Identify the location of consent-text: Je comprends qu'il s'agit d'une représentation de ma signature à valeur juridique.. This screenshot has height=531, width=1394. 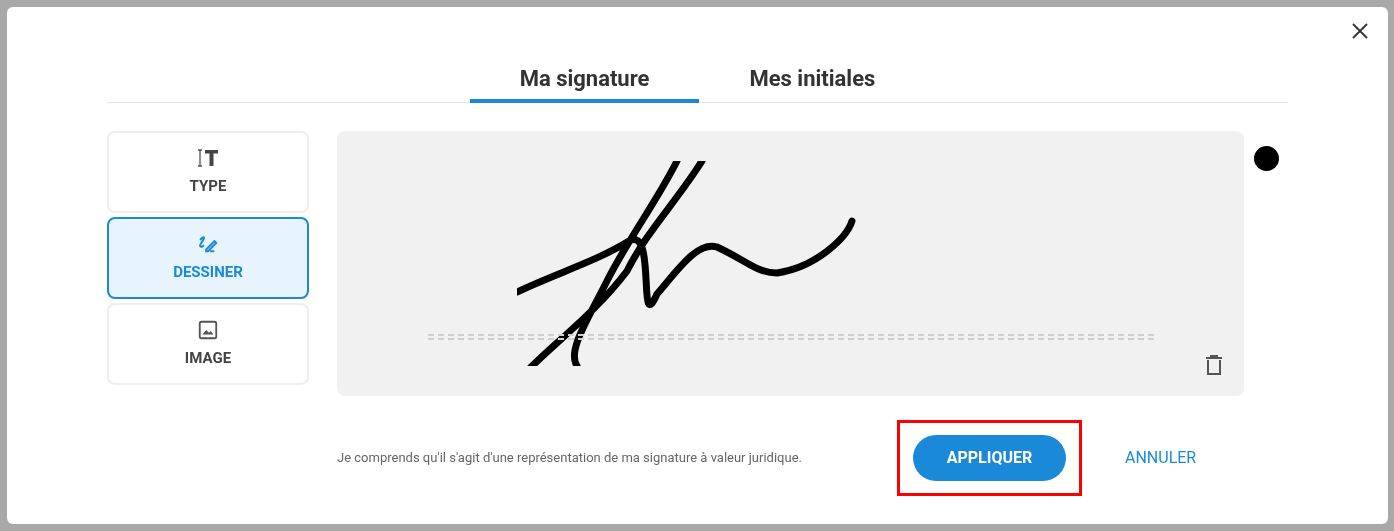
(570, 458).